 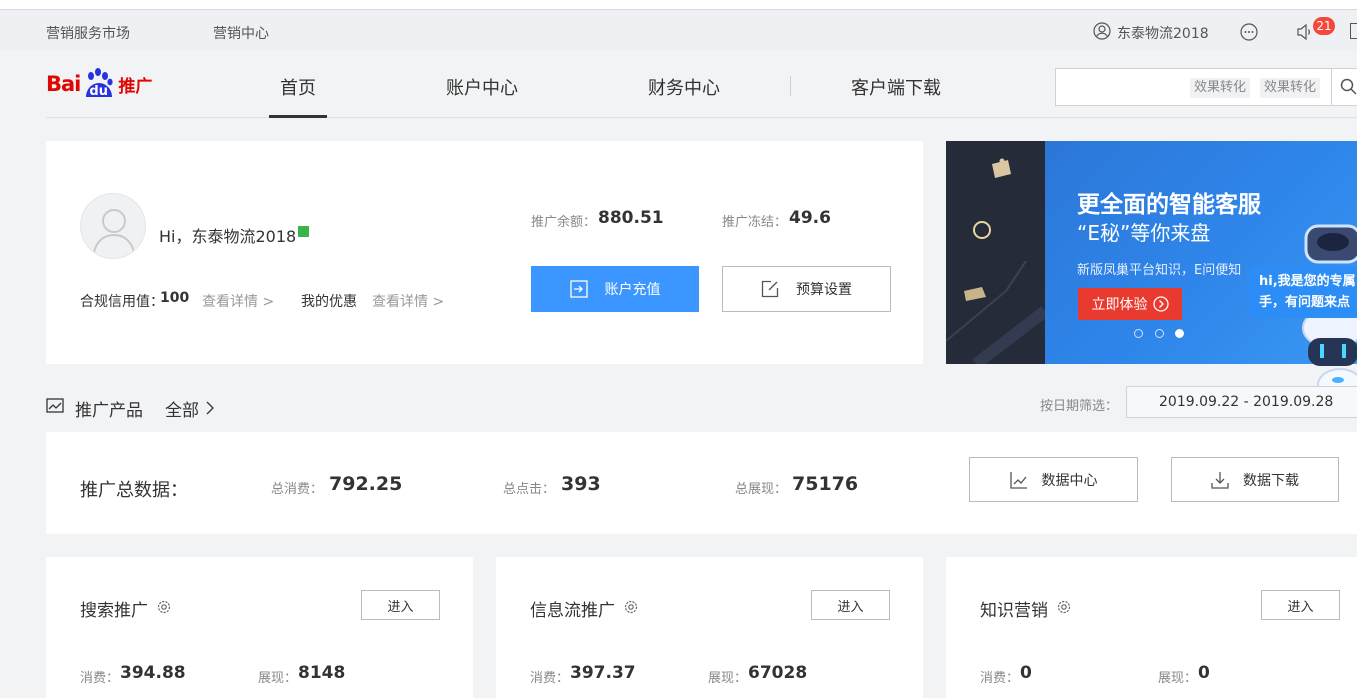 What do you see at coordinates (1249, 32) in the screenshot?
I see `more-icon` at bounding box center [1249, 32].